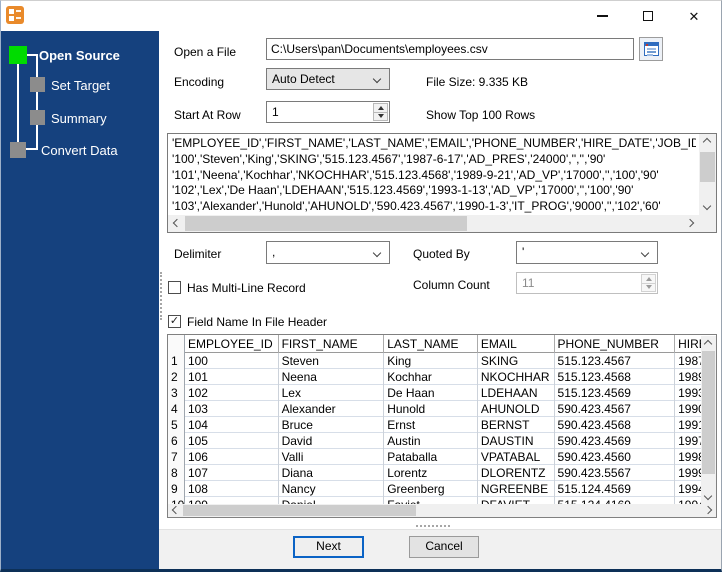 The image size is (722, 572). I want to click on column-header: LAST_NAME, so click(431, 344).